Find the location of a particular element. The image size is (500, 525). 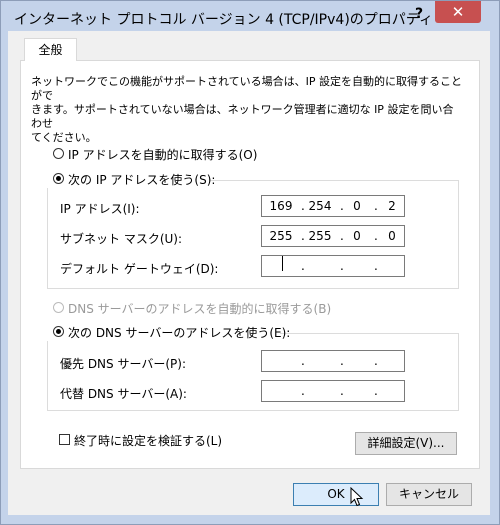

alternate-dns-label: 代替 DNS サーバー(A): is located at coordinates (123, 394).